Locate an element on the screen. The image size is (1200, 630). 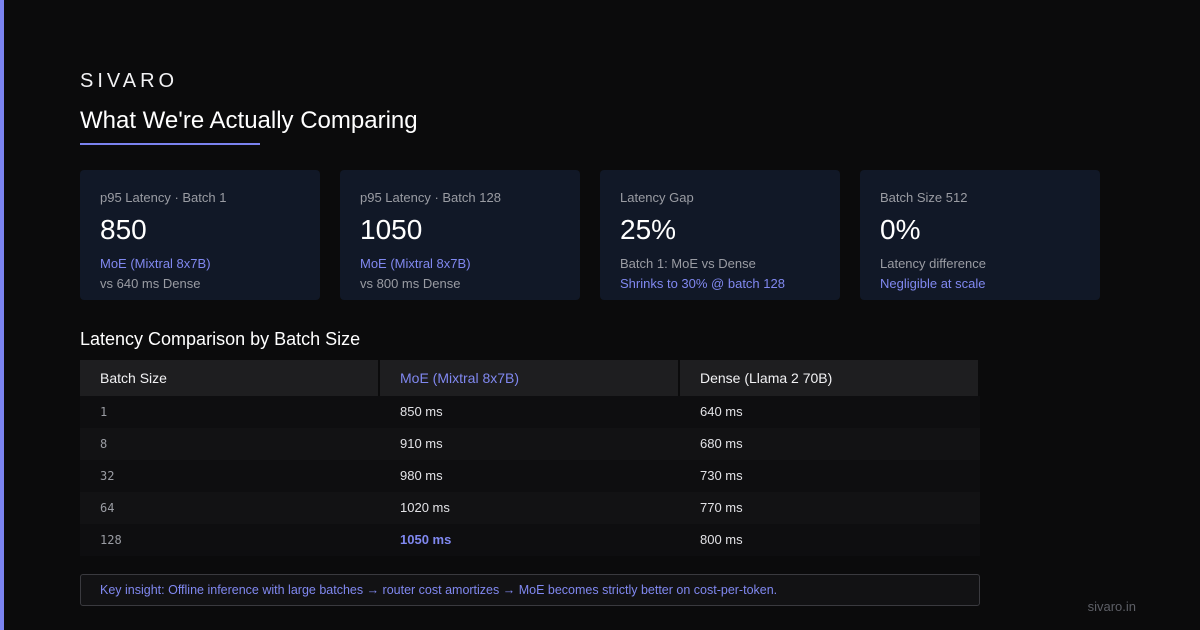
cell-dense-latency: 730 ms is located at coordinates (721, 475).